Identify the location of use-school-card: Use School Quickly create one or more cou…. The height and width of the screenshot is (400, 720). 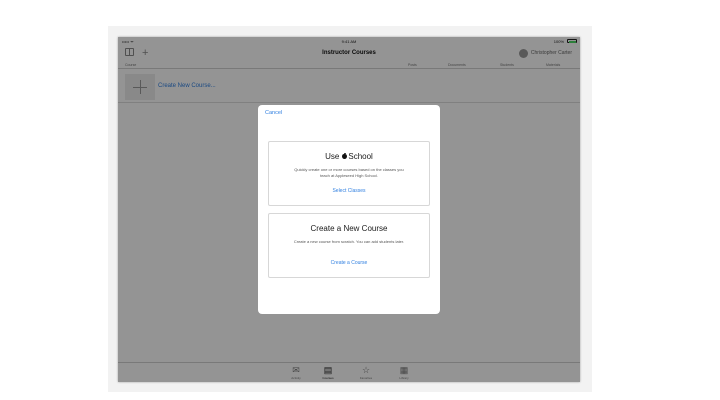
(349, 173).